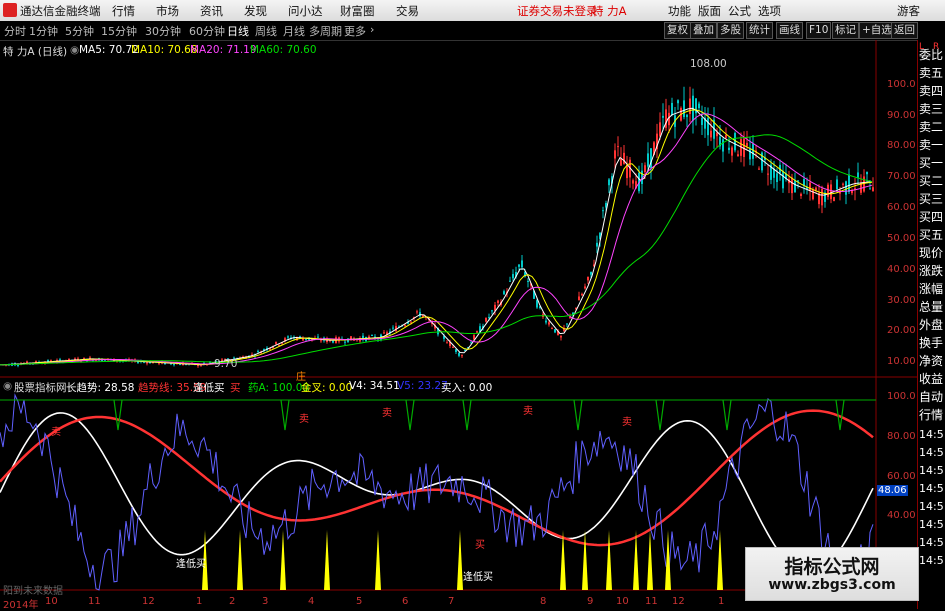  I want to click on side-item: 卖二, so click(932, 127).